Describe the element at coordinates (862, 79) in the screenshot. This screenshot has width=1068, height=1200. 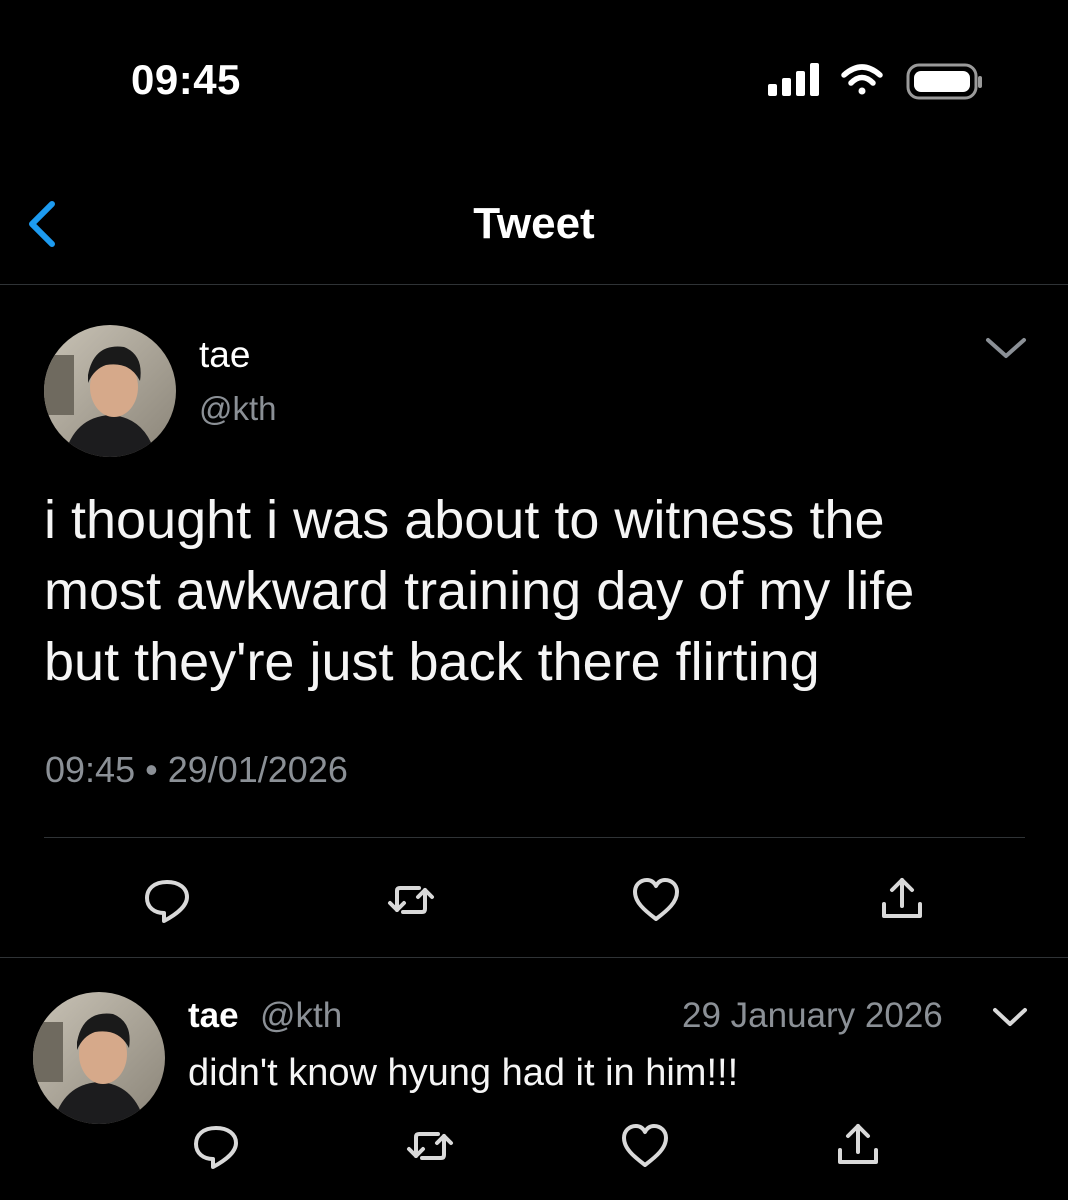
I see `wifi-icon` at that location.